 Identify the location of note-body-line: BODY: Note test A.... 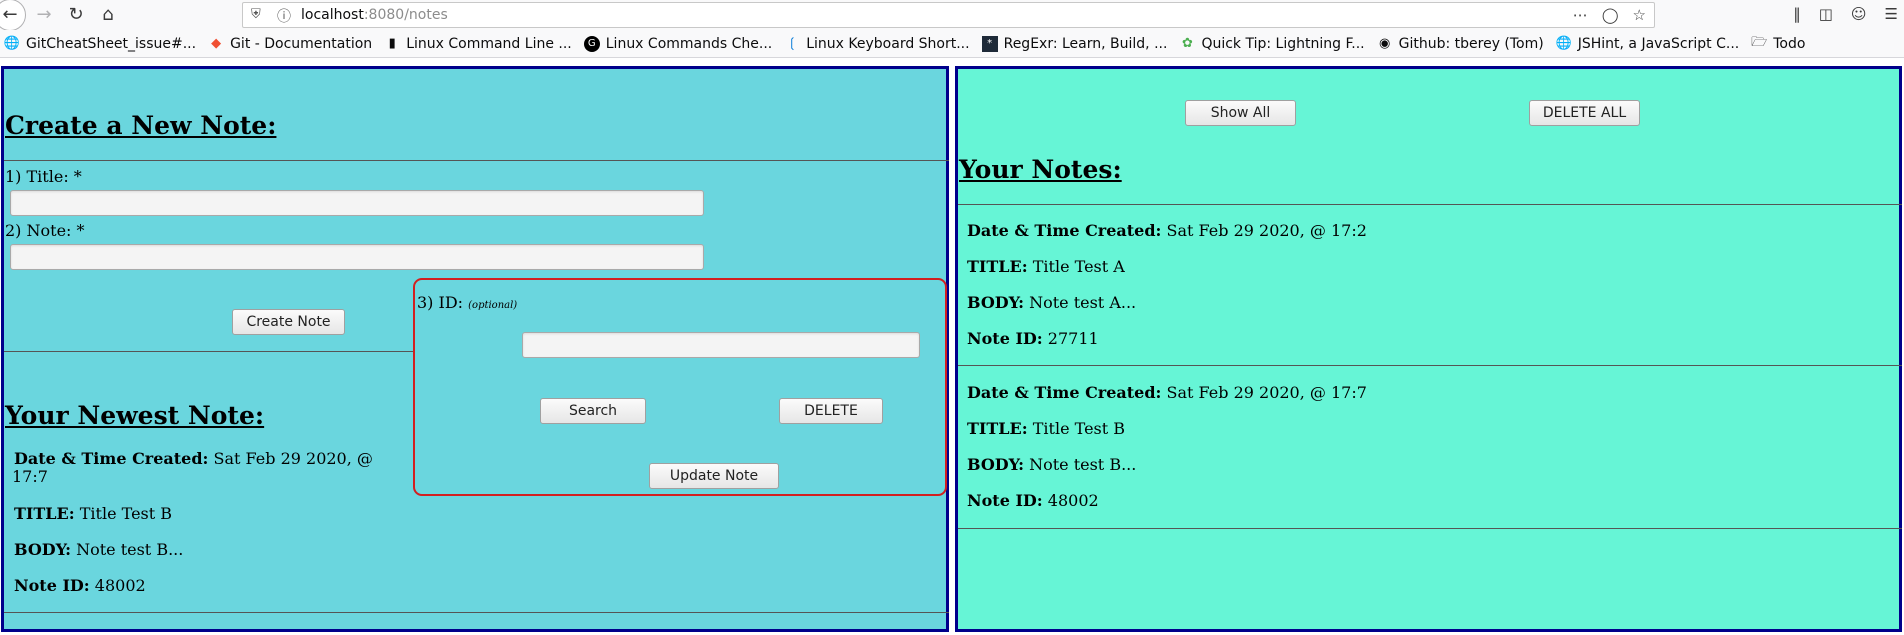
(1051, 302).